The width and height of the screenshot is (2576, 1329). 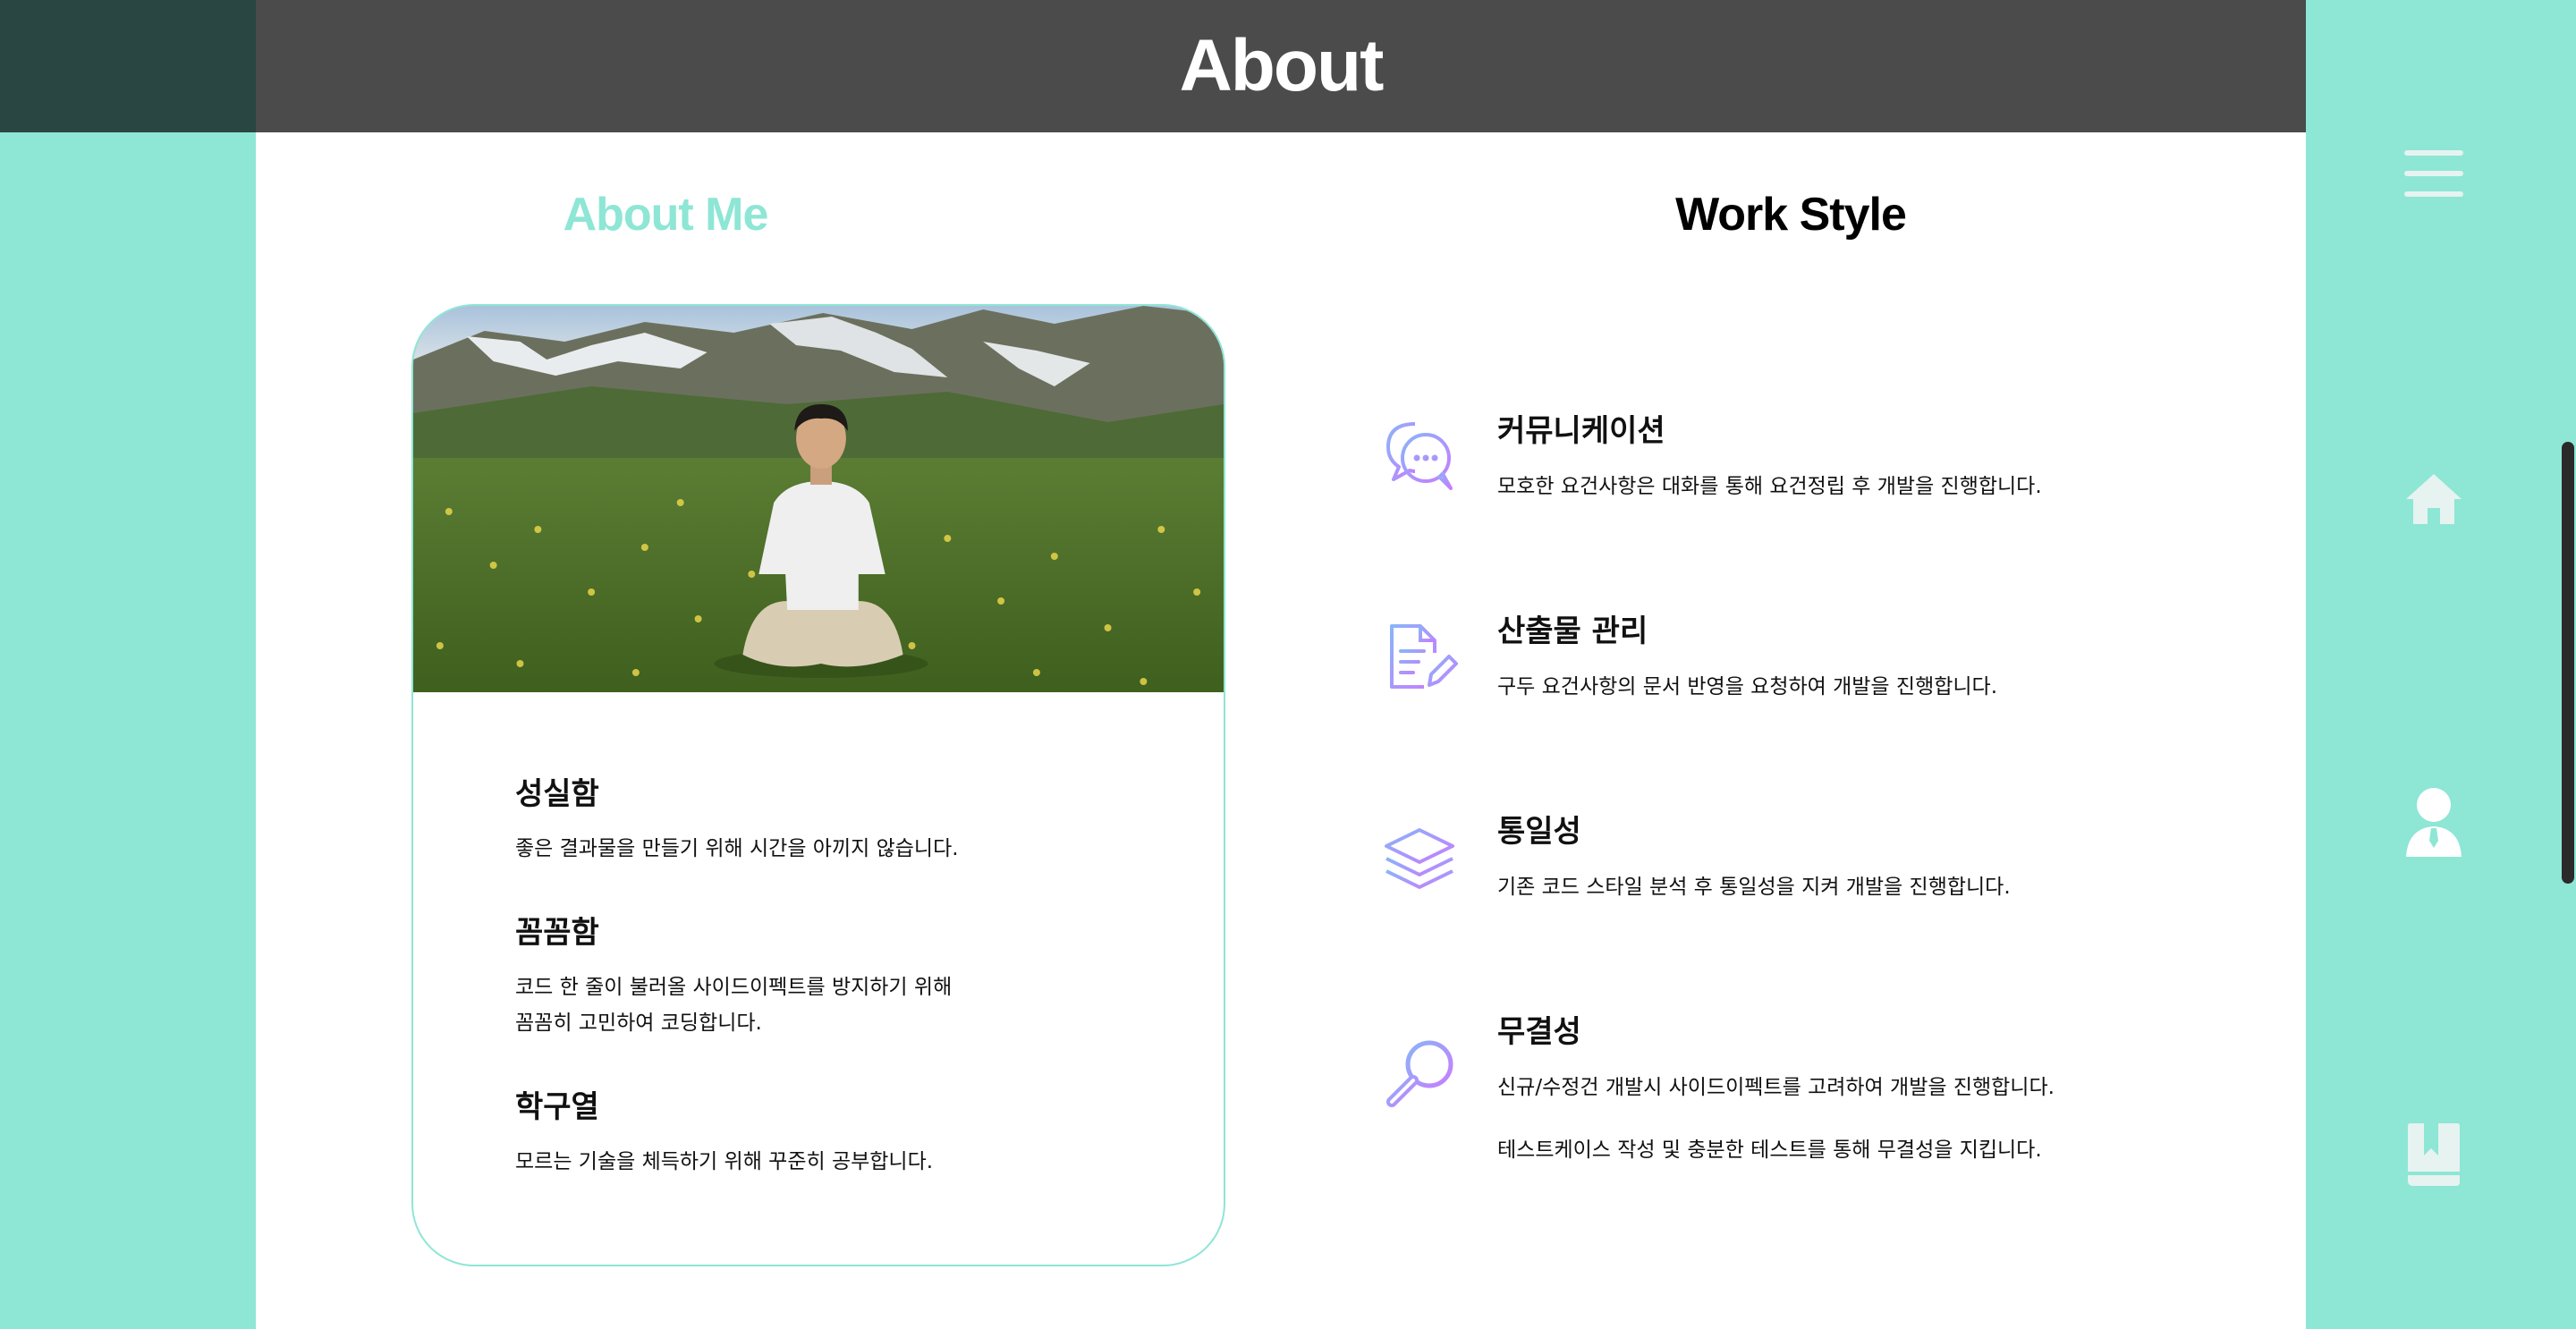 I want to click on trait-item: 학구열 모르는 기술을 체득하기 위해 꾸준히 공부합니다., so click(x=828, y=1131).